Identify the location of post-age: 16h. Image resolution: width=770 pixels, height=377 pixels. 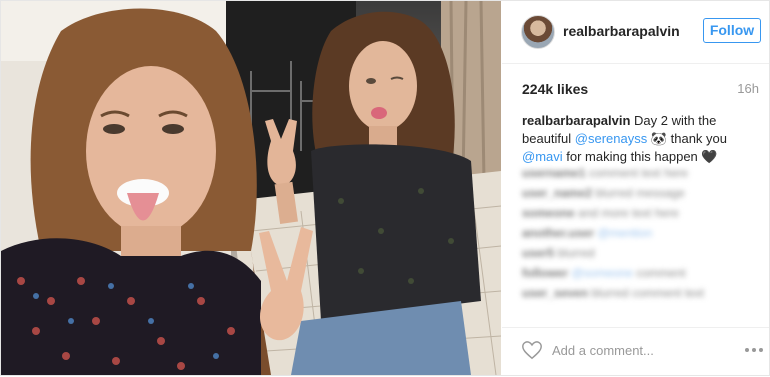
(748, 88).